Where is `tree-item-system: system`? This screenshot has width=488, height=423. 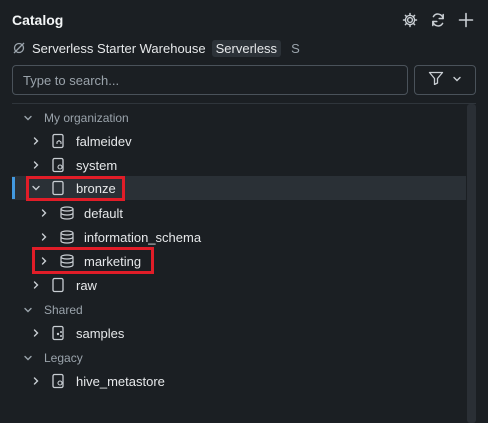 tree-item-system: system is located at coordinates (239, 165).